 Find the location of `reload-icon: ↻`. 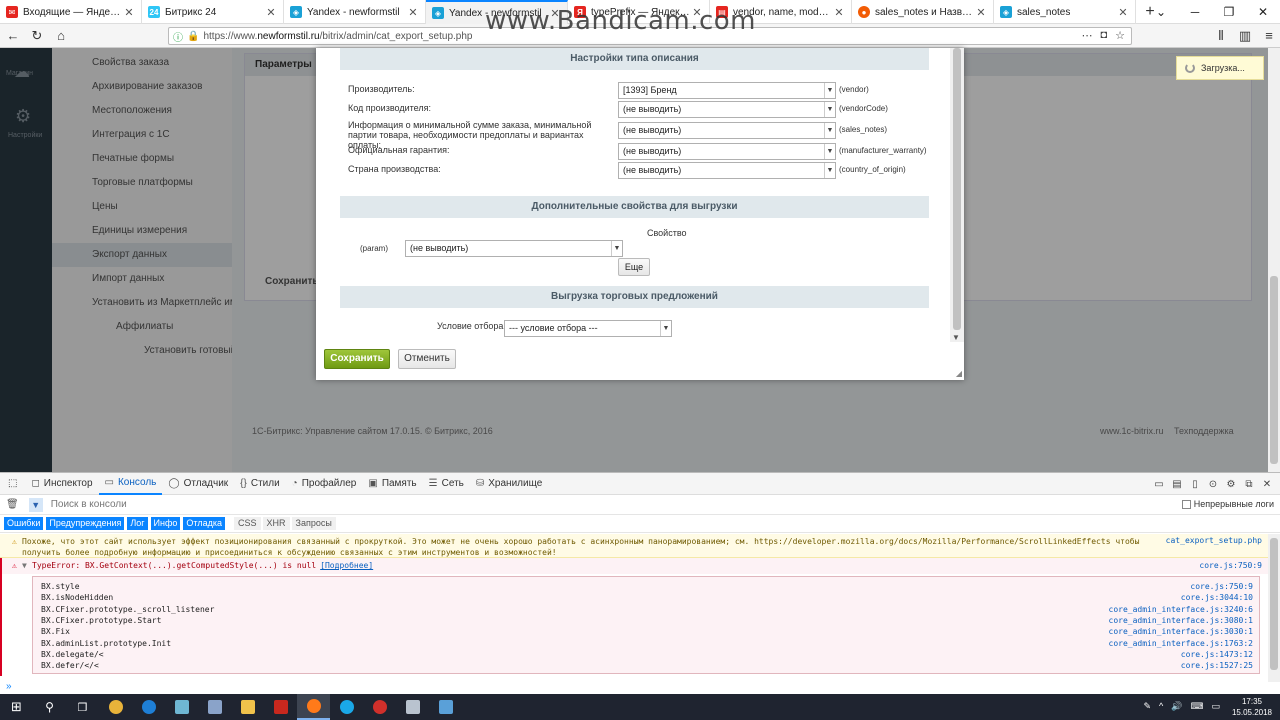

reload-icon: ↻ is located at coordinates (37, 36).